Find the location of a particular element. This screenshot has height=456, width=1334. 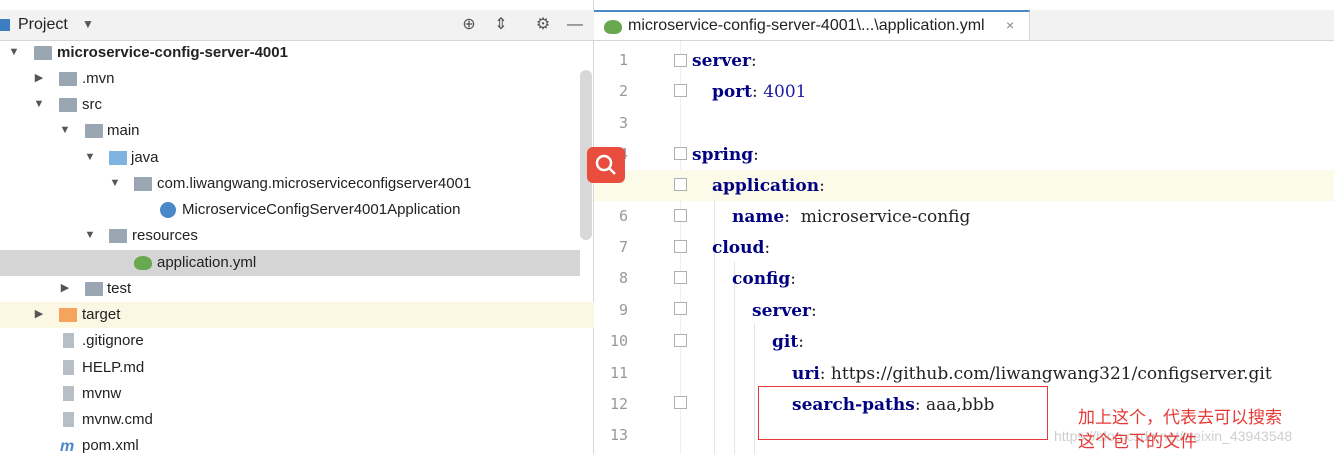

tree-item-main: ▼ main is located at coordinates (290, 131).